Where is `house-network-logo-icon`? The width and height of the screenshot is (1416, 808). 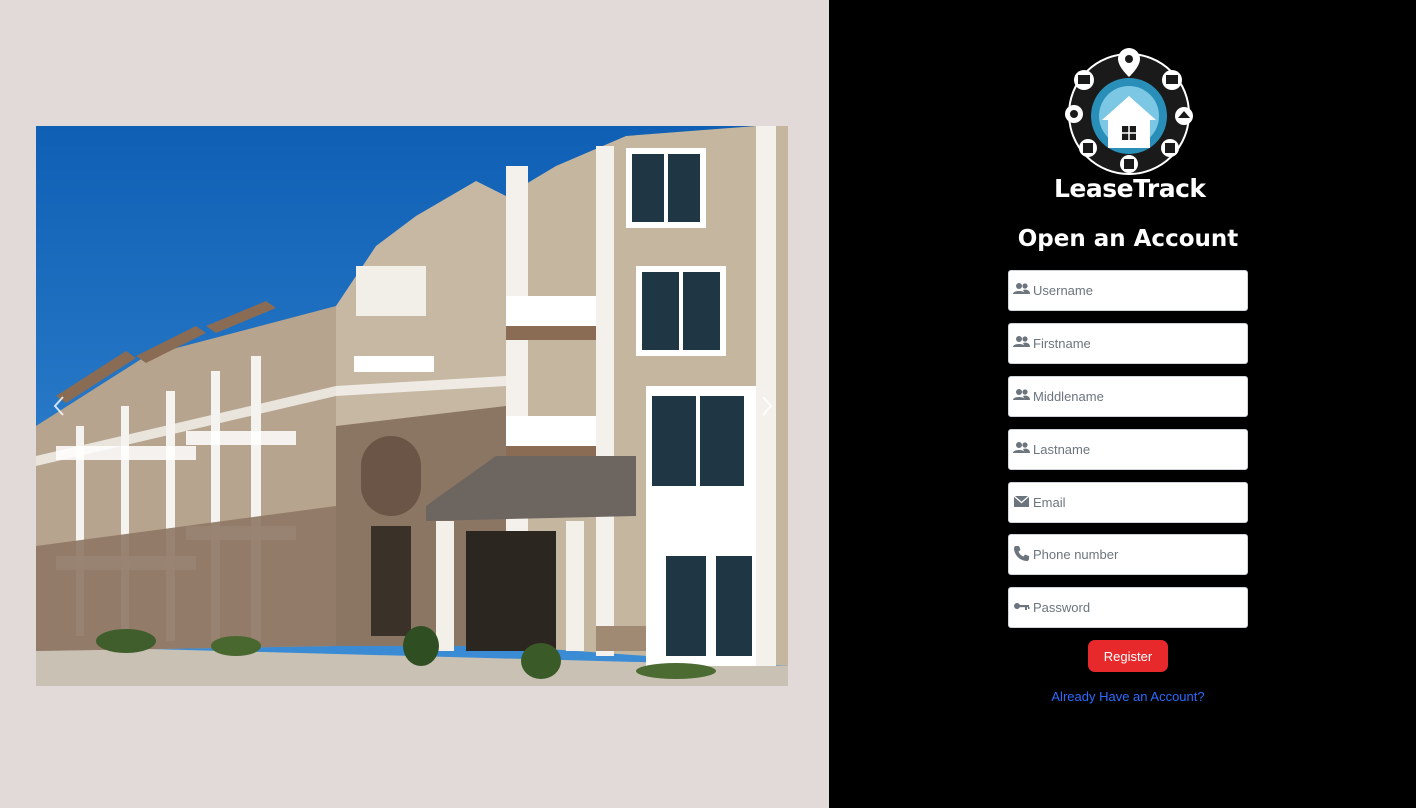
house-network-logo-icon is located at coordinates (1129, 111).